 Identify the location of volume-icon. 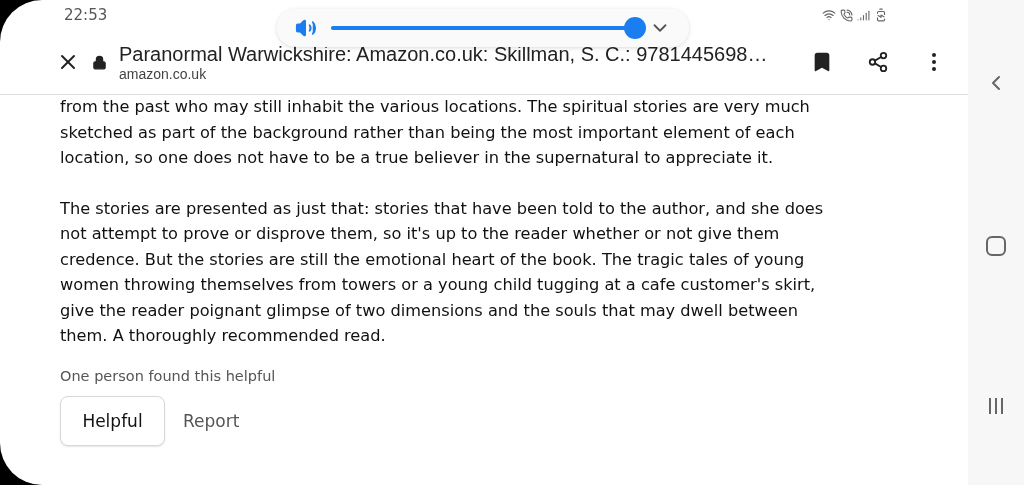
(306, 28).